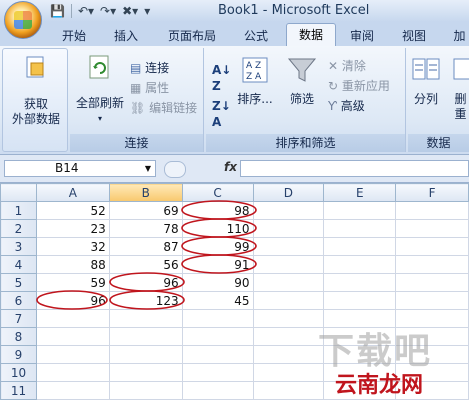 The width and height of the screenshot is (469, 404). I want to click on row-header: 5, so click(18, 282).